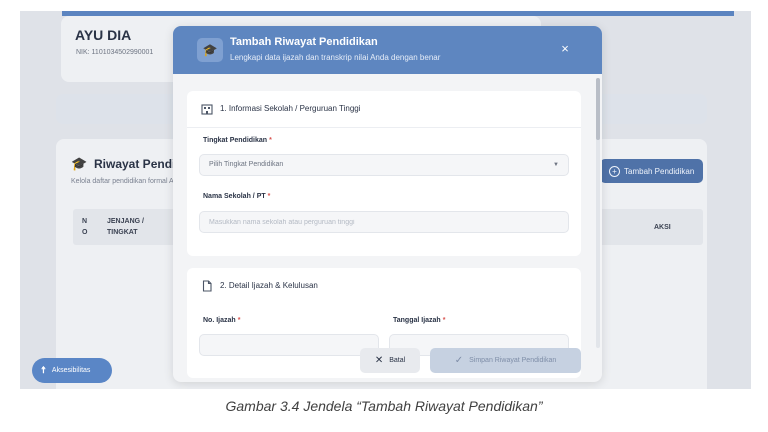 Image resolution: width=768 pixels, height=432 pixels. I want to click on education-level-select: Pilih Tingkat Pendidikan ▼, so click(384, 165).